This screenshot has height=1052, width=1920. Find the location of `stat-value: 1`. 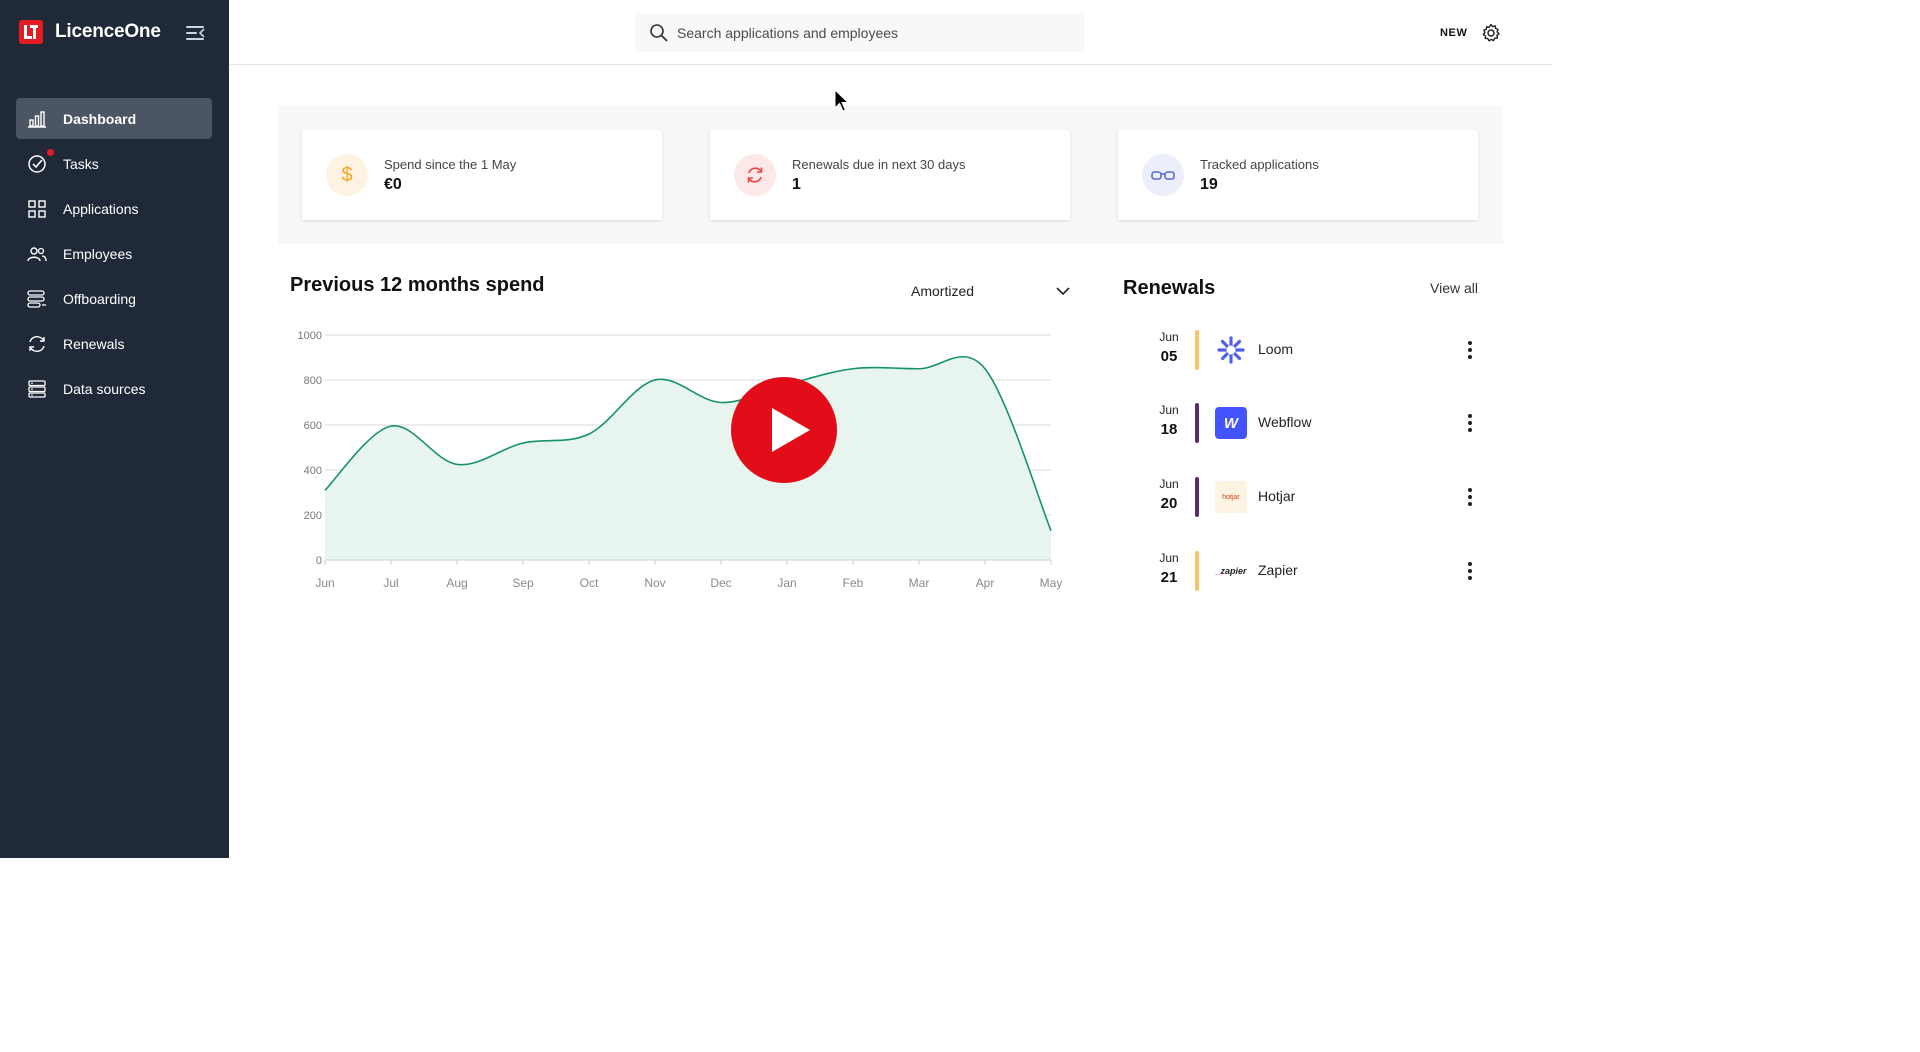

stat-value: 1 is located at coordinates (796, 184).